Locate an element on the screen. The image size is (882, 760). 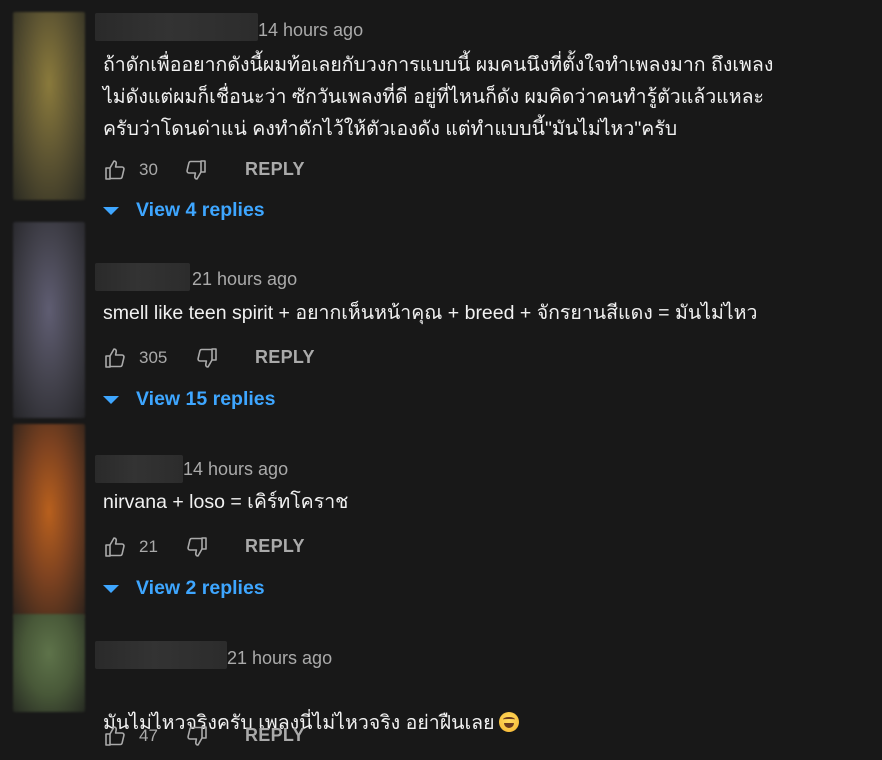
view-replies-label: View 2 replies is located at coordinates (200, 588).